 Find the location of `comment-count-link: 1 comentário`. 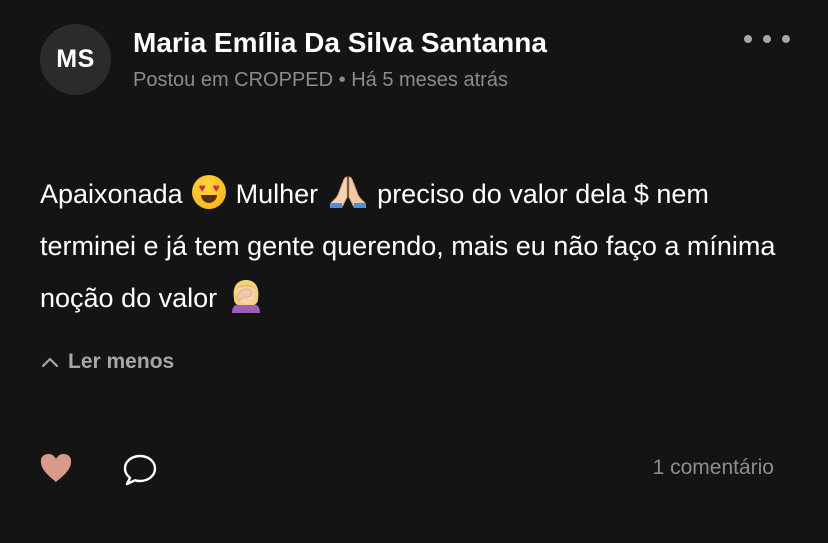

comment-count-link: 1 comentário is located at coordinates (713, 468).